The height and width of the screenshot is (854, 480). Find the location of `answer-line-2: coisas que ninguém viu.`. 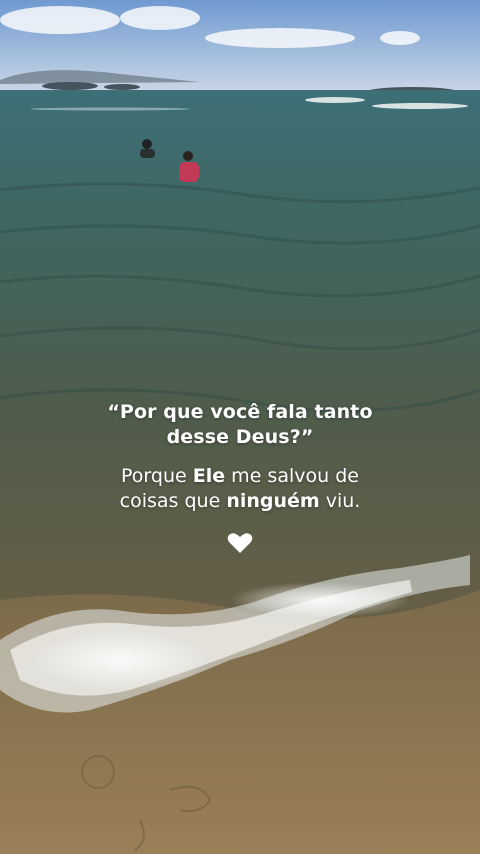

answer-line-2: coisas que ninguém viu. is located at coordinates (240, 501).